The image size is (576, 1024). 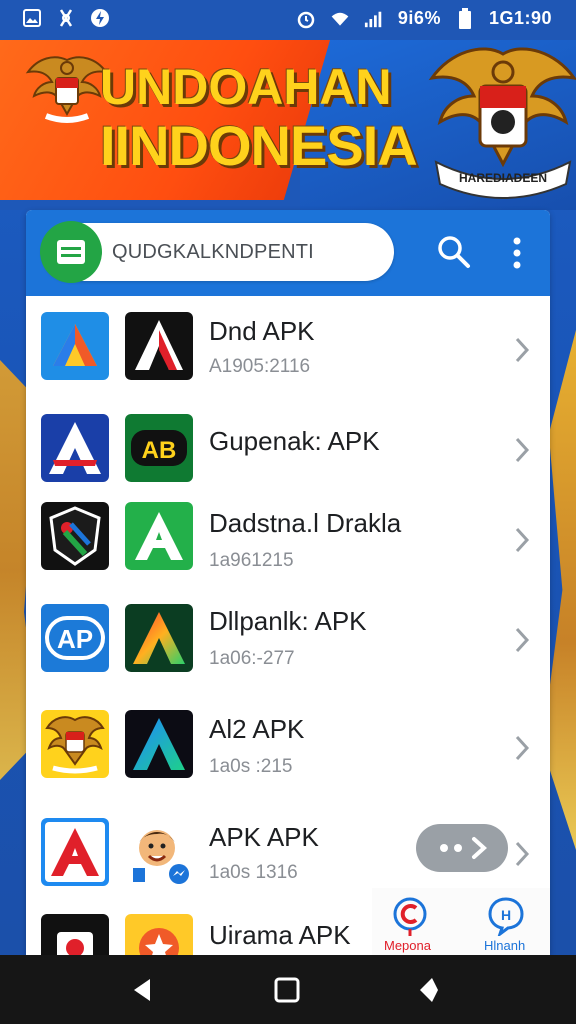 What do you see at coordinates (520, 18) in the screenshot?
I see `clock: 1G1:90` at bounding box center [520, 18].